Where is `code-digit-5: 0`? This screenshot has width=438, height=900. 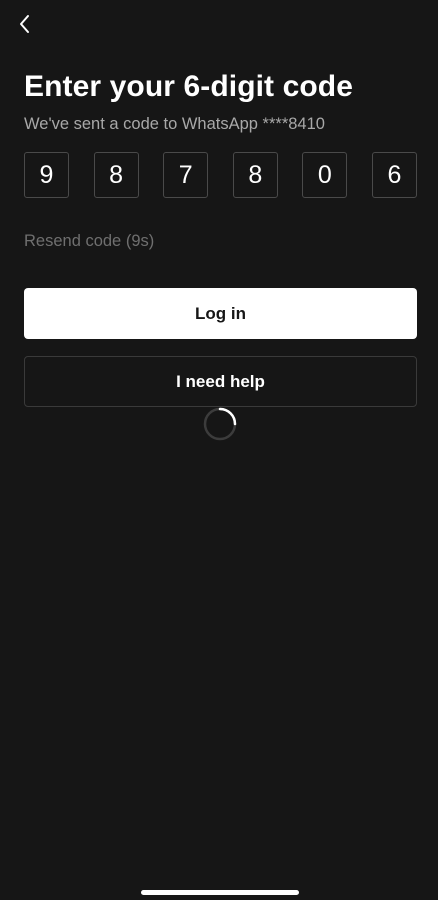
code-digit-5: 0 is located at coordinates (325, 175).